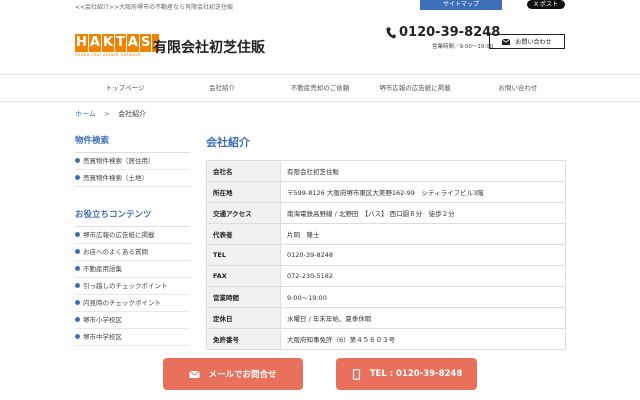 The image size is (640, 400). I want to click on sidebar-item-elementary-school-districts: 堺市小学校区, so click(132, 320).